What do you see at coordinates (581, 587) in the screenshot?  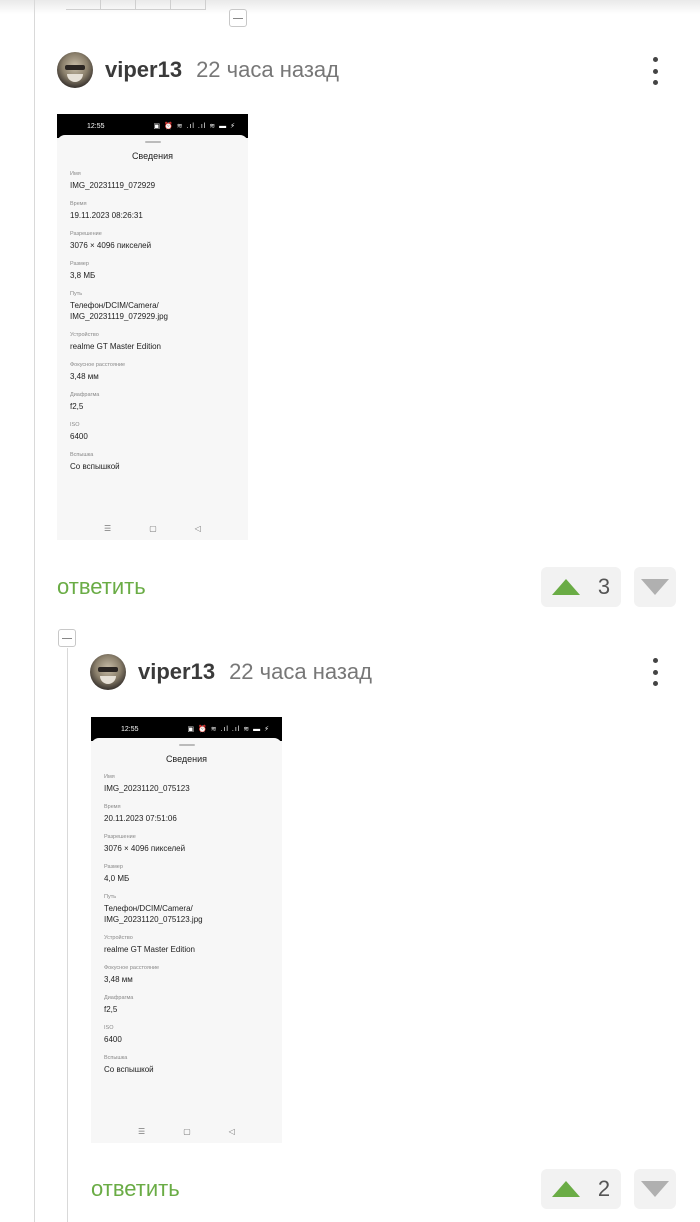 I see `upvote-button: 3` at bounding box center [581, 587].